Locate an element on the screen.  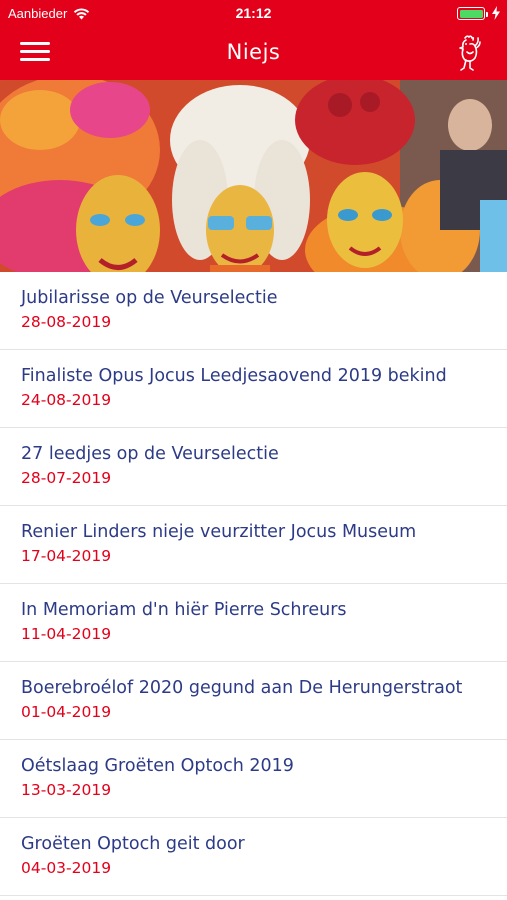
clock: 21:12 is located at coordinates (253, 13).